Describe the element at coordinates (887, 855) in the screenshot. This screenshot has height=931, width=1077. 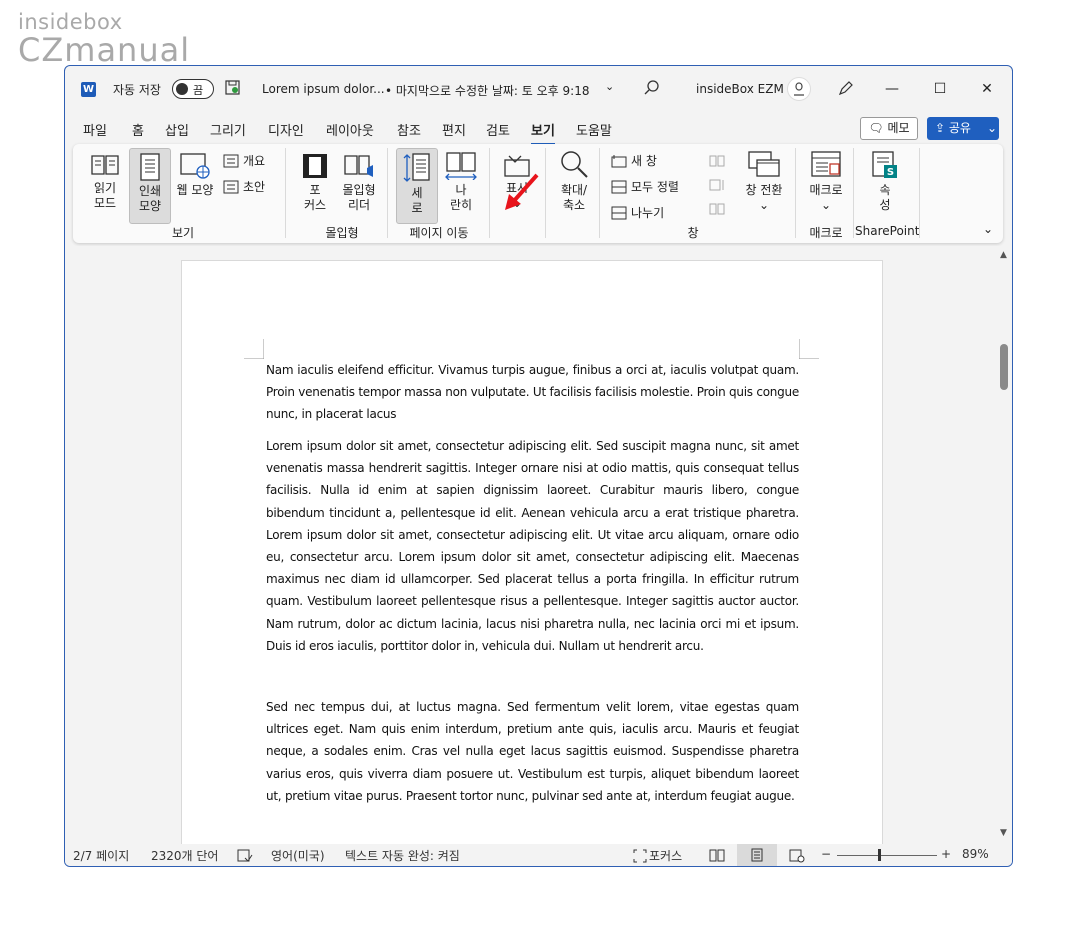
I see `zoom-slider` at that location.